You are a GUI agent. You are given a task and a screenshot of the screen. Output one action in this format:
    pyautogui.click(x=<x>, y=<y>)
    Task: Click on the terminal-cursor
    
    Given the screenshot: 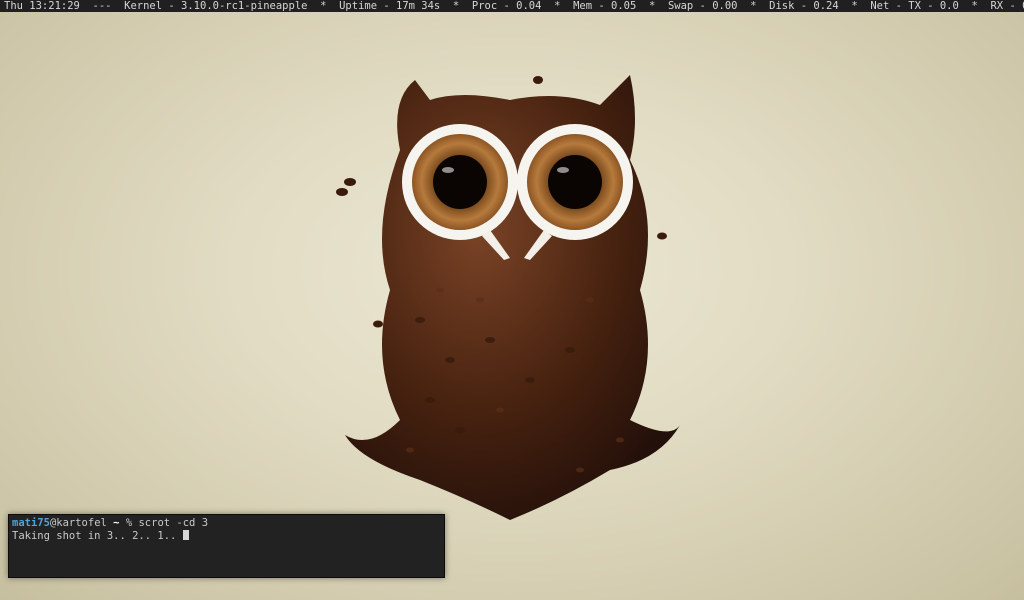 What is the action you would take?
    pyautogui.click(x=185, y=535)
    